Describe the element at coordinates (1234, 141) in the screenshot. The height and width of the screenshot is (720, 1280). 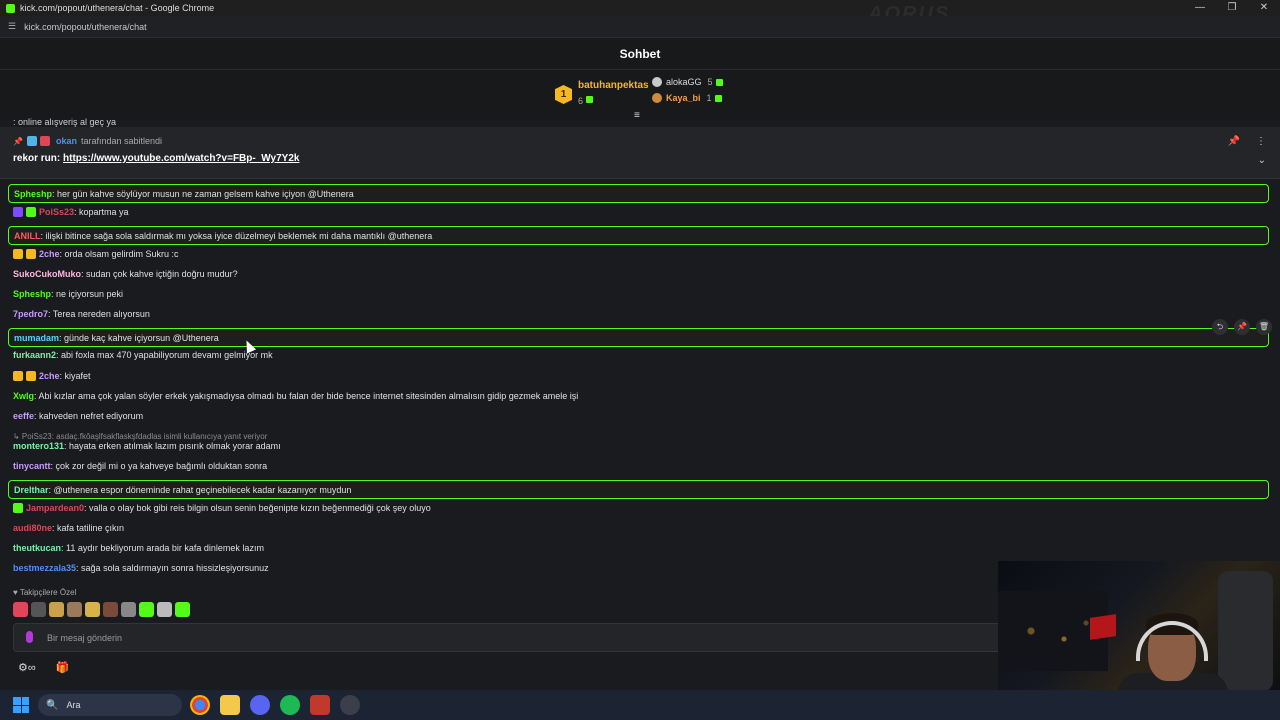
I see `unpin-icon: 📌` at that location.